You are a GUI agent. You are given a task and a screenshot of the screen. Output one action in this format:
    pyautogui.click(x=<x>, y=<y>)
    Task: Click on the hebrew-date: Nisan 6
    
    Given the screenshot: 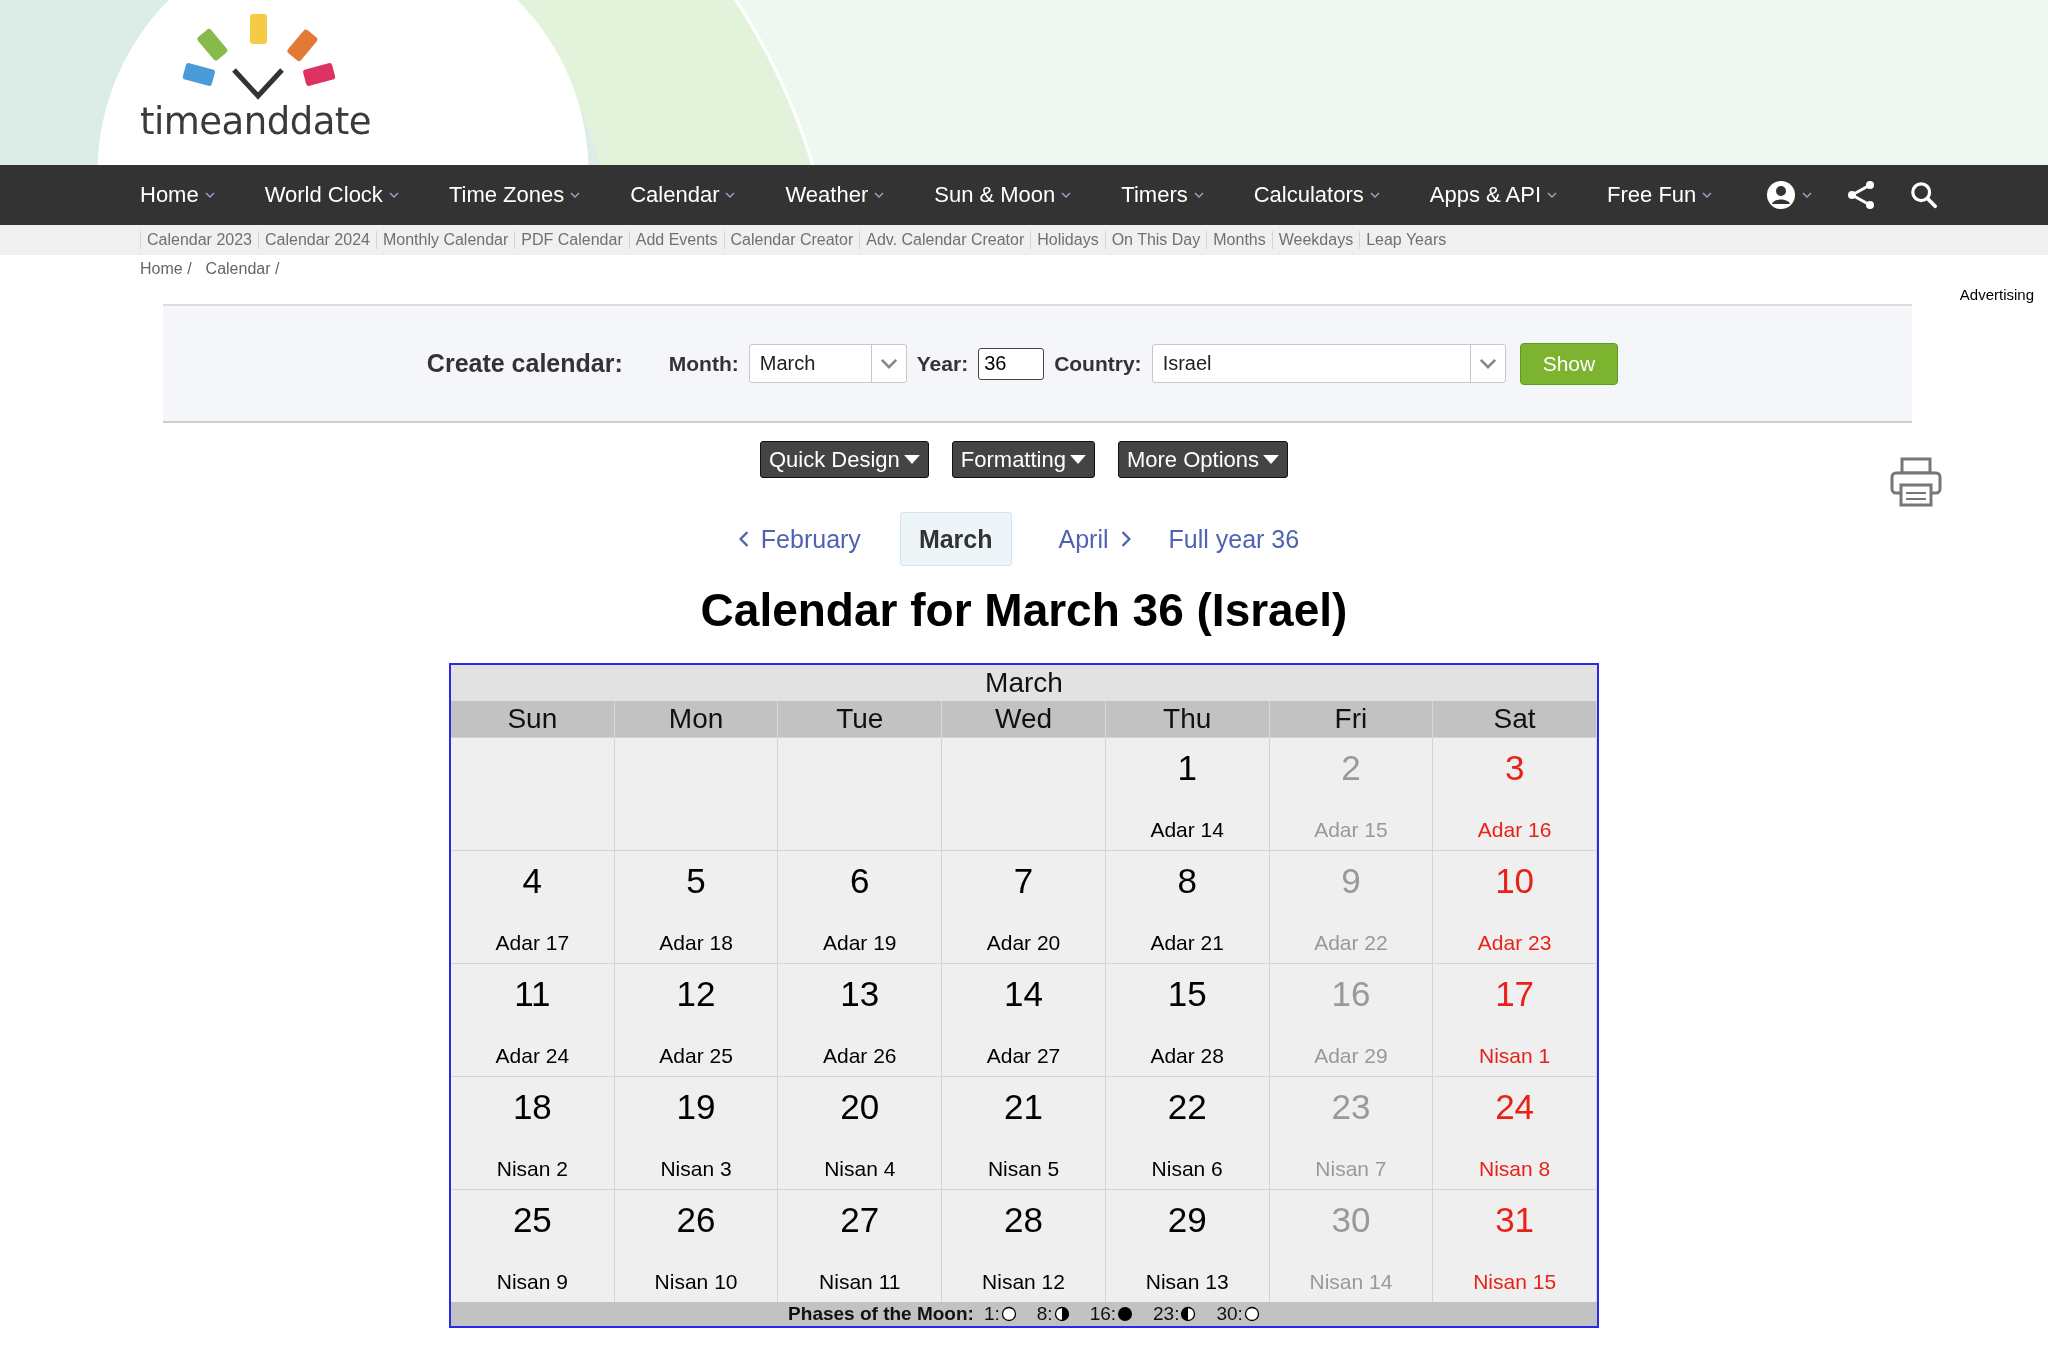 What is the action you would take?
    pyautogui.click(x=1187, y=1169)
    